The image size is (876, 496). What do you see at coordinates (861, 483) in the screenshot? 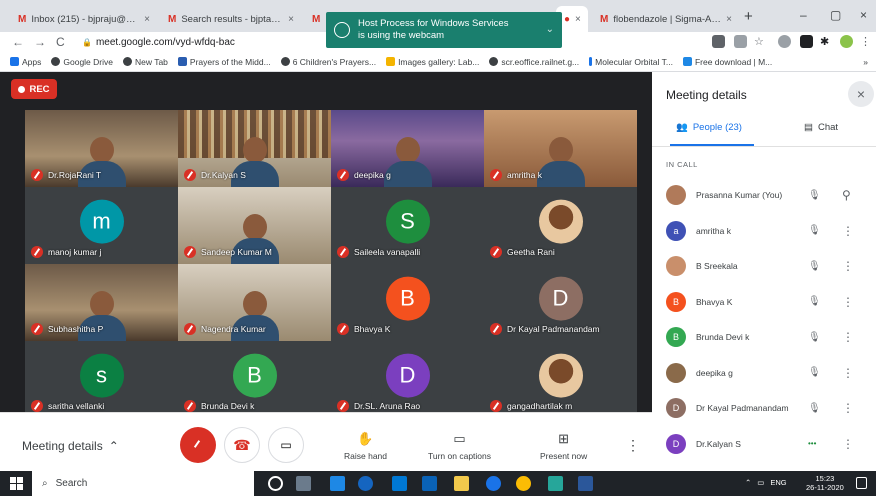
I see `notifications-icon` at bounding box center [861, 483].